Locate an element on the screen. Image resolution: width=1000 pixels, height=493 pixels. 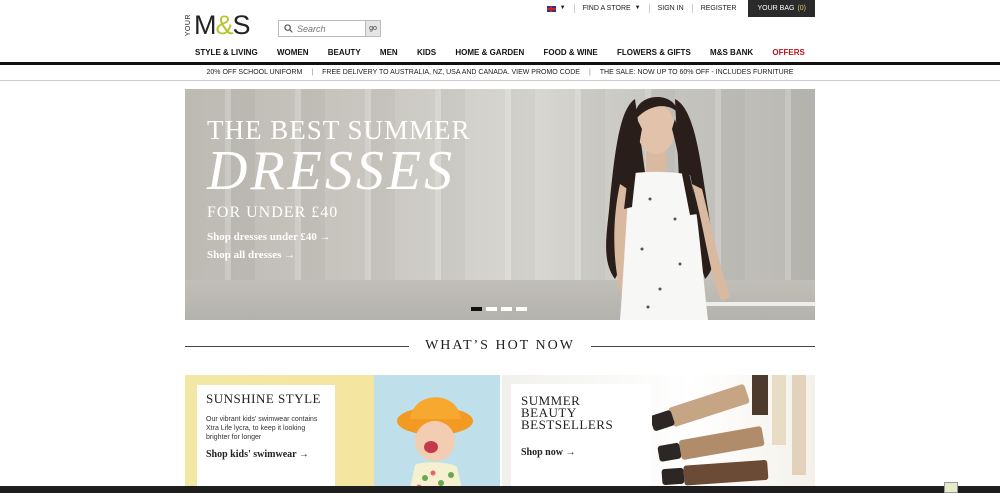
logo-your-text: YOUR is located at coordinates (188, 25).